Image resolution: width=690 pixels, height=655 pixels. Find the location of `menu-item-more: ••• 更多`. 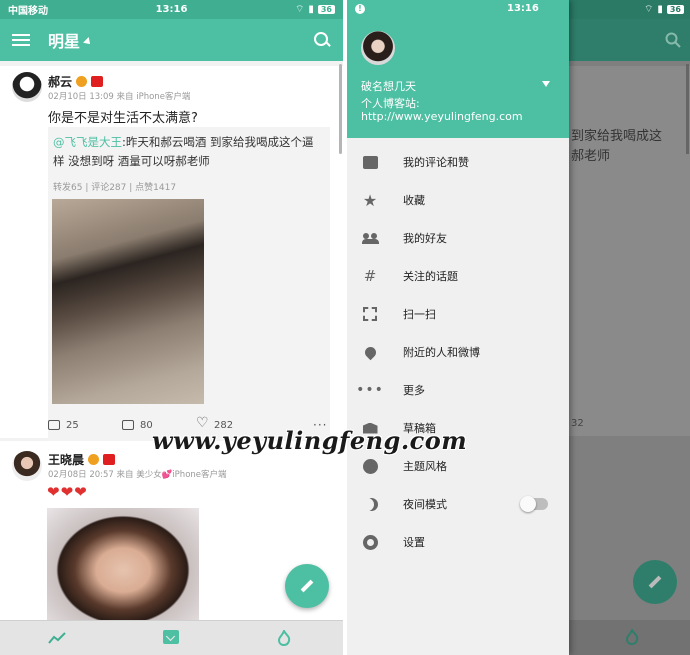

menu-item-more: ••• 更多 is located at coordinates (458, 390).